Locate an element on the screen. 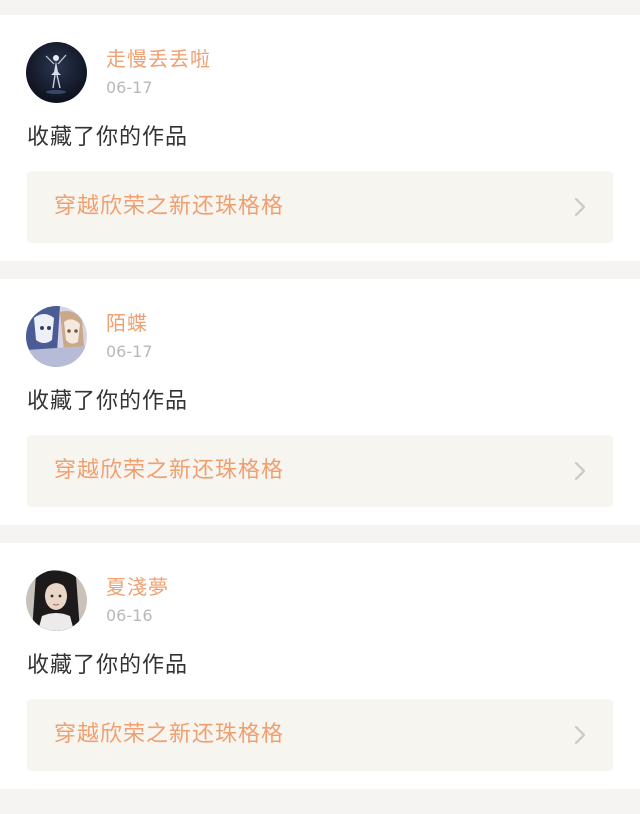 The width and height of the screenshot is (640, 814). timestamp: 06-16 is located at coordinates (129, 615).